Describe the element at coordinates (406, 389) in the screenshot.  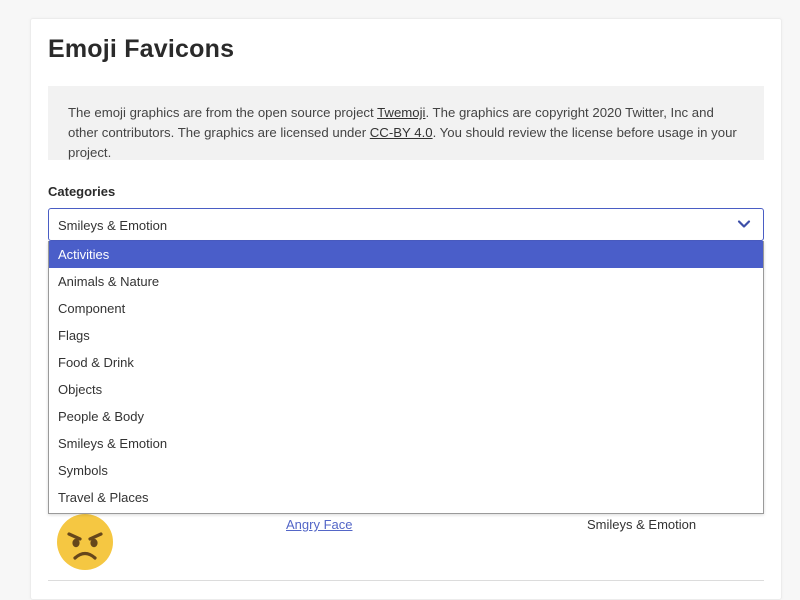
I see `option-objects: Objects` at that location.